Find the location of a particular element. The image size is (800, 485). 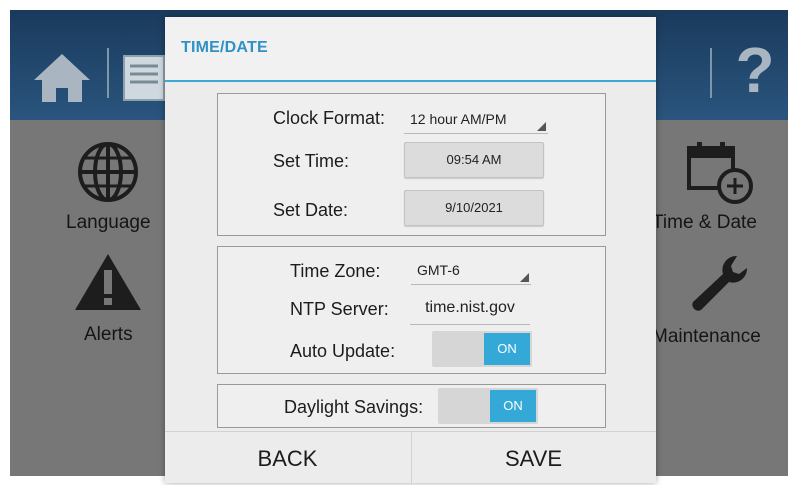

set-date-label: Set Date: is located at coordinates (311, 210).